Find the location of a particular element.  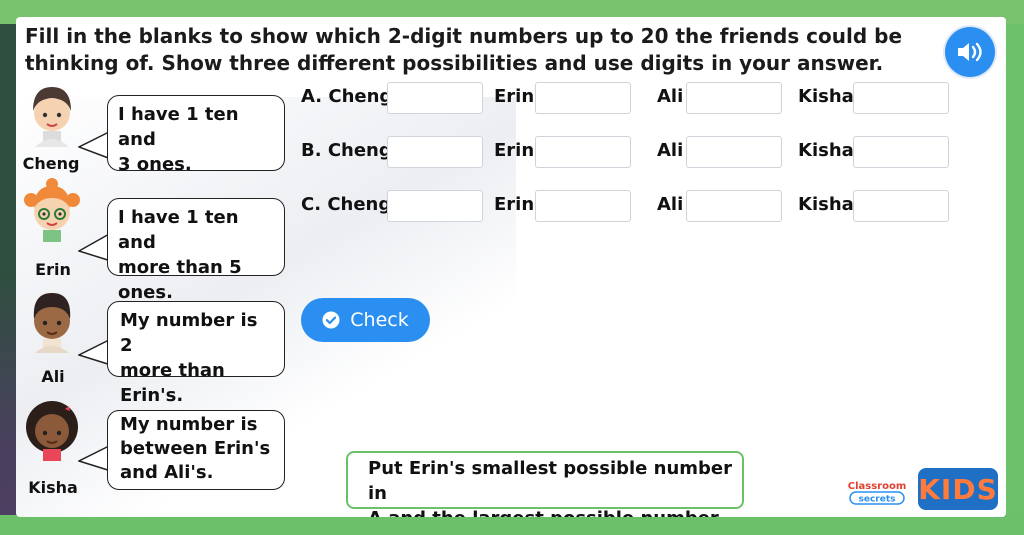

erin-speech-line-2: more than 5 ones. is located at coordinates (180, 280).